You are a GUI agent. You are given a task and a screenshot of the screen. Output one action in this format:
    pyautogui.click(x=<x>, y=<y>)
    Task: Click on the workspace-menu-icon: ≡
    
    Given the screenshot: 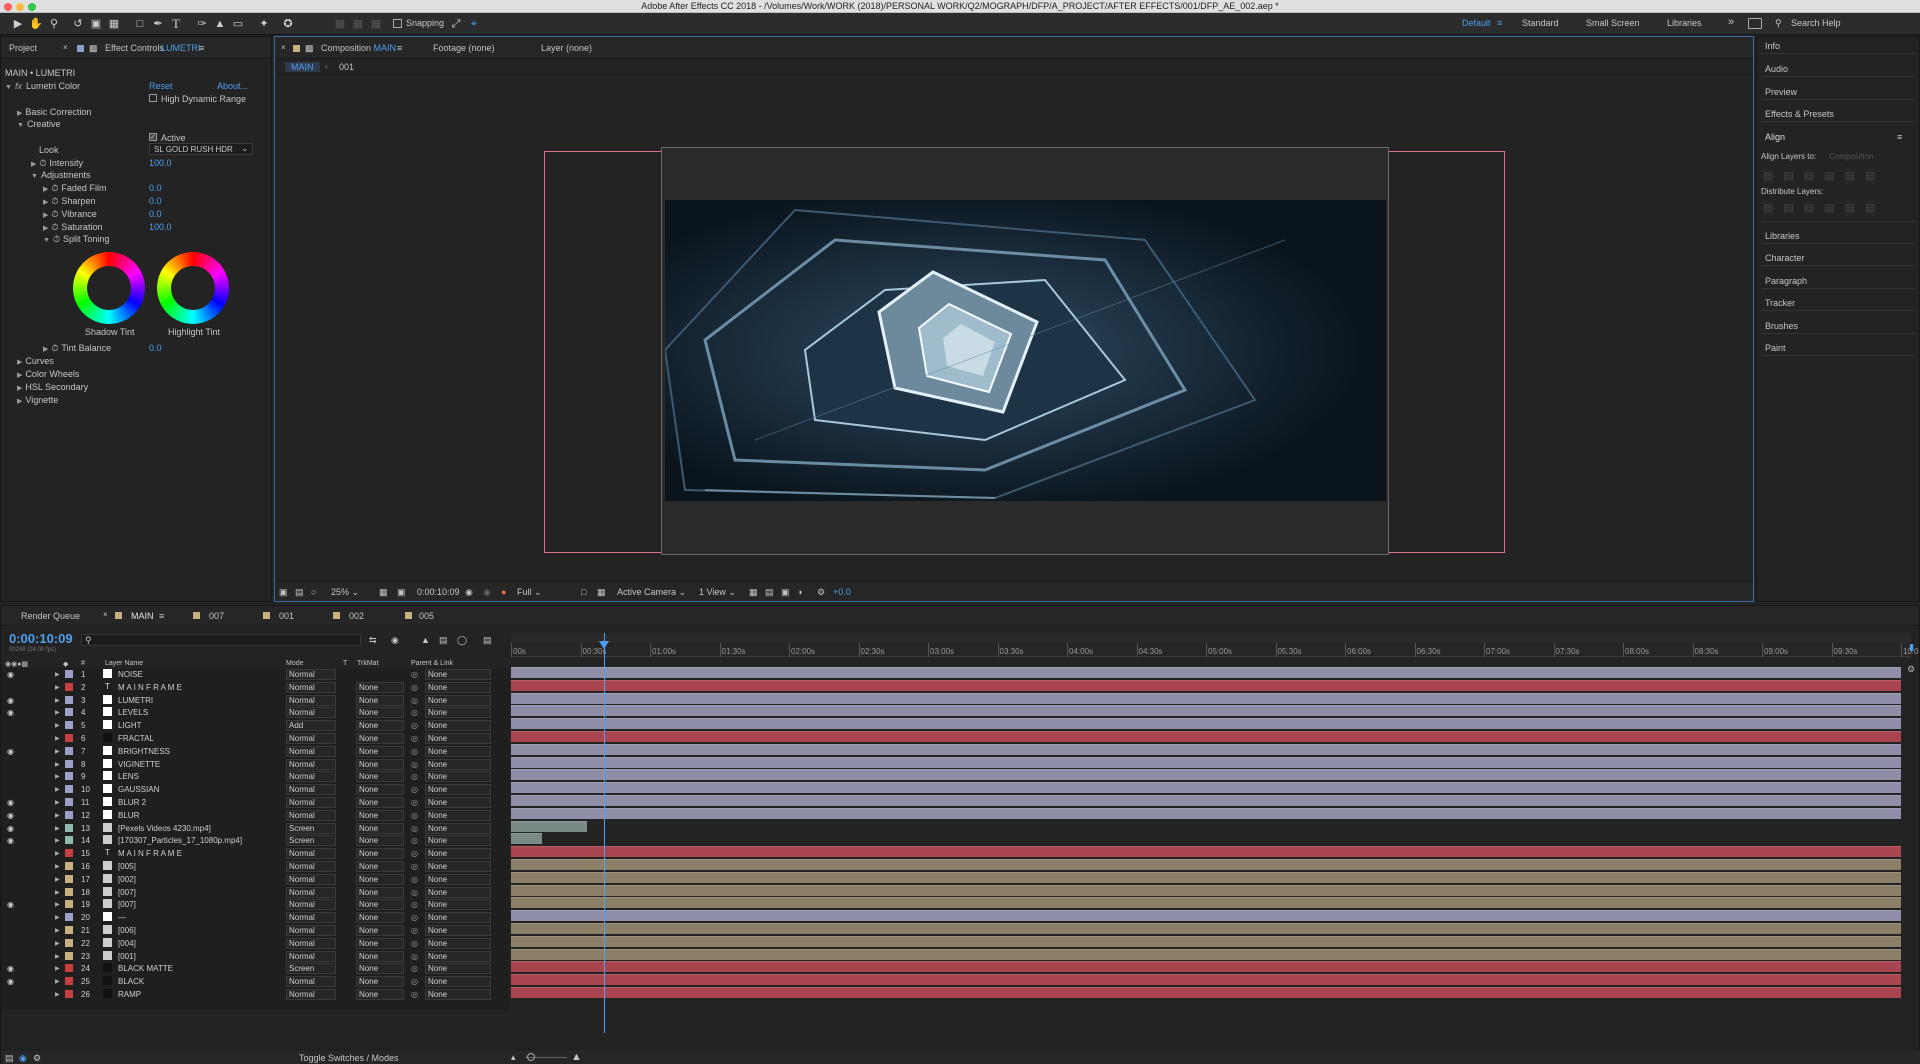 What is the action you would take?
    pyautogui.click(x=1499, y=23)
    